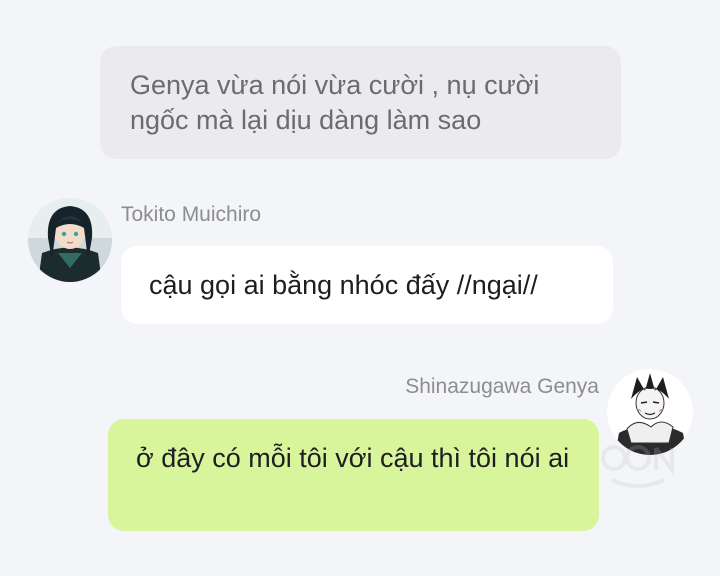 The image size is (720, 576). Describe the element at coordinates (353, 475) in the screenshot. I see `genya-message-bubble: ở đây có mỗi tôi với cậu thì tôi nói ai` at that location.